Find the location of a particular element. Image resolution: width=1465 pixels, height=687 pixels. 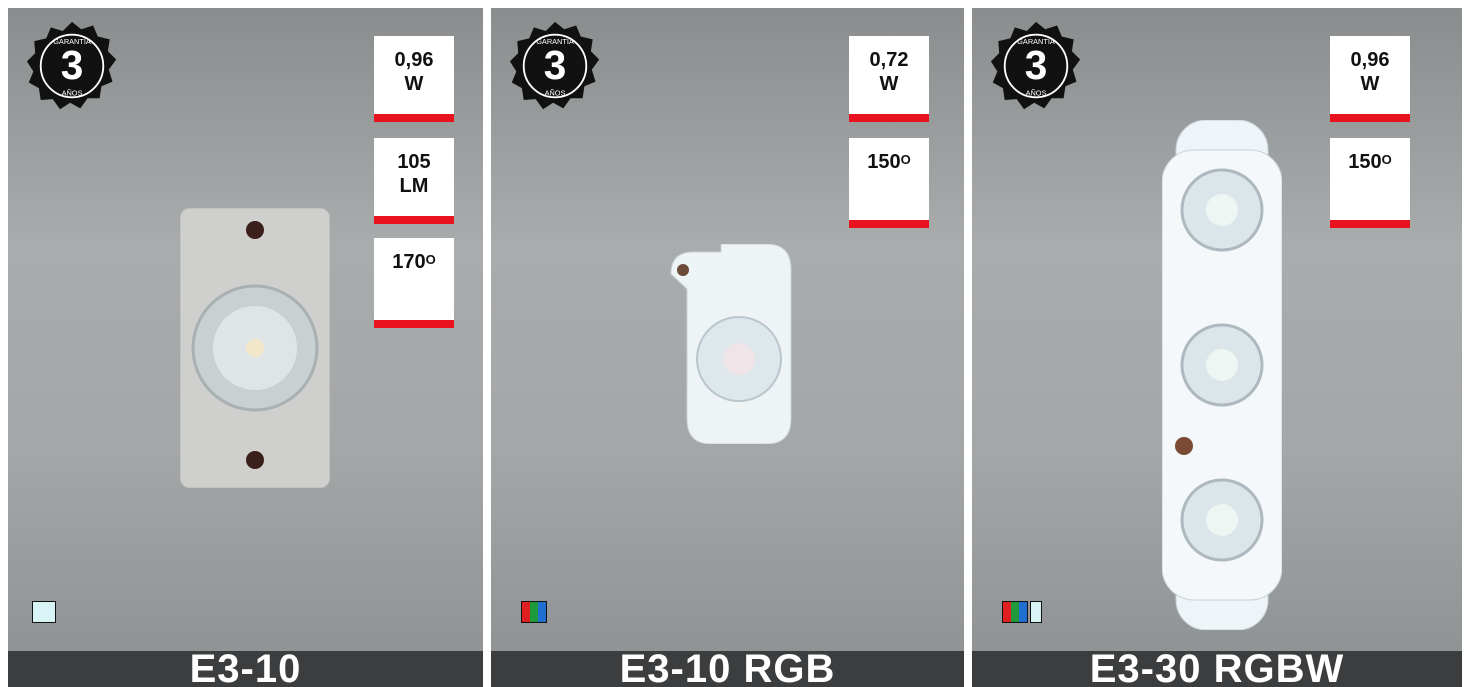

spec-beam-angle: 170O is located at coordinates (414, 283).